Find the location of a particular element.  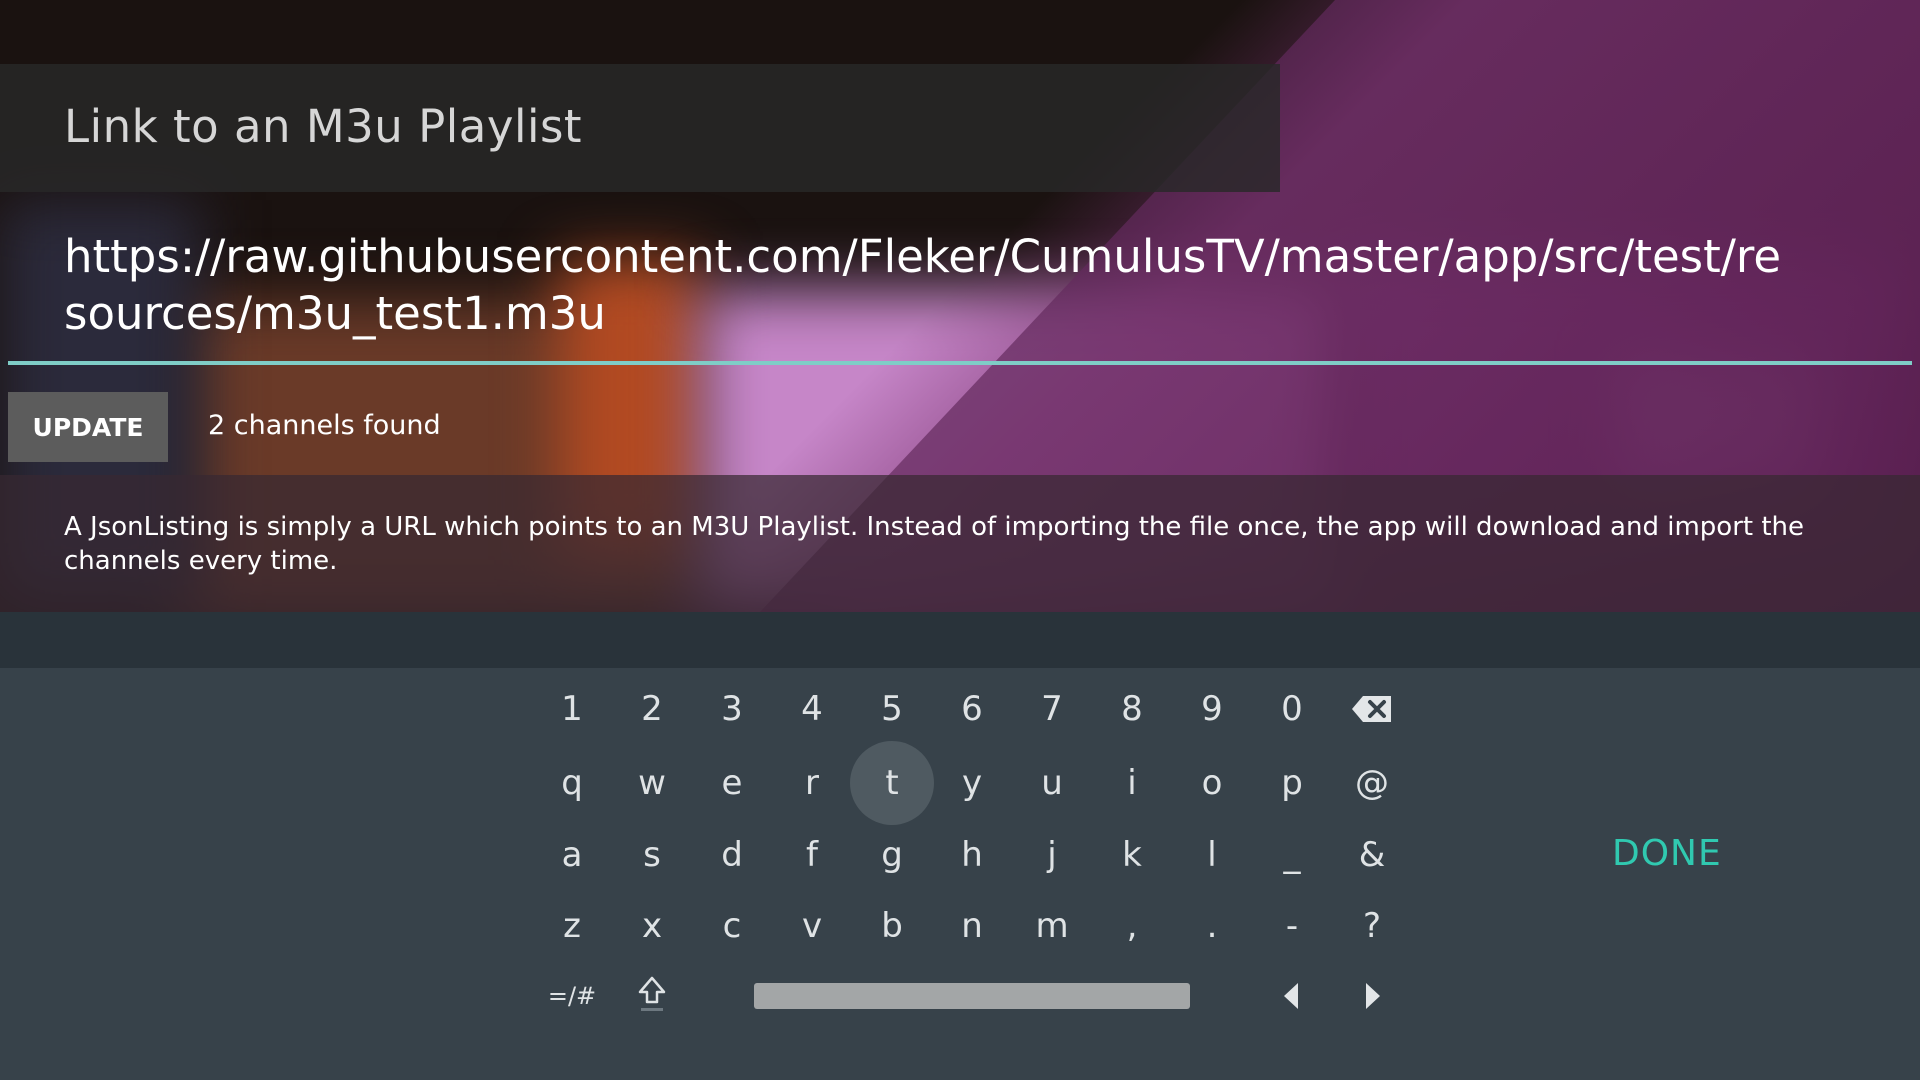

update-button: UPDATE is located at coordinates (88, 427).